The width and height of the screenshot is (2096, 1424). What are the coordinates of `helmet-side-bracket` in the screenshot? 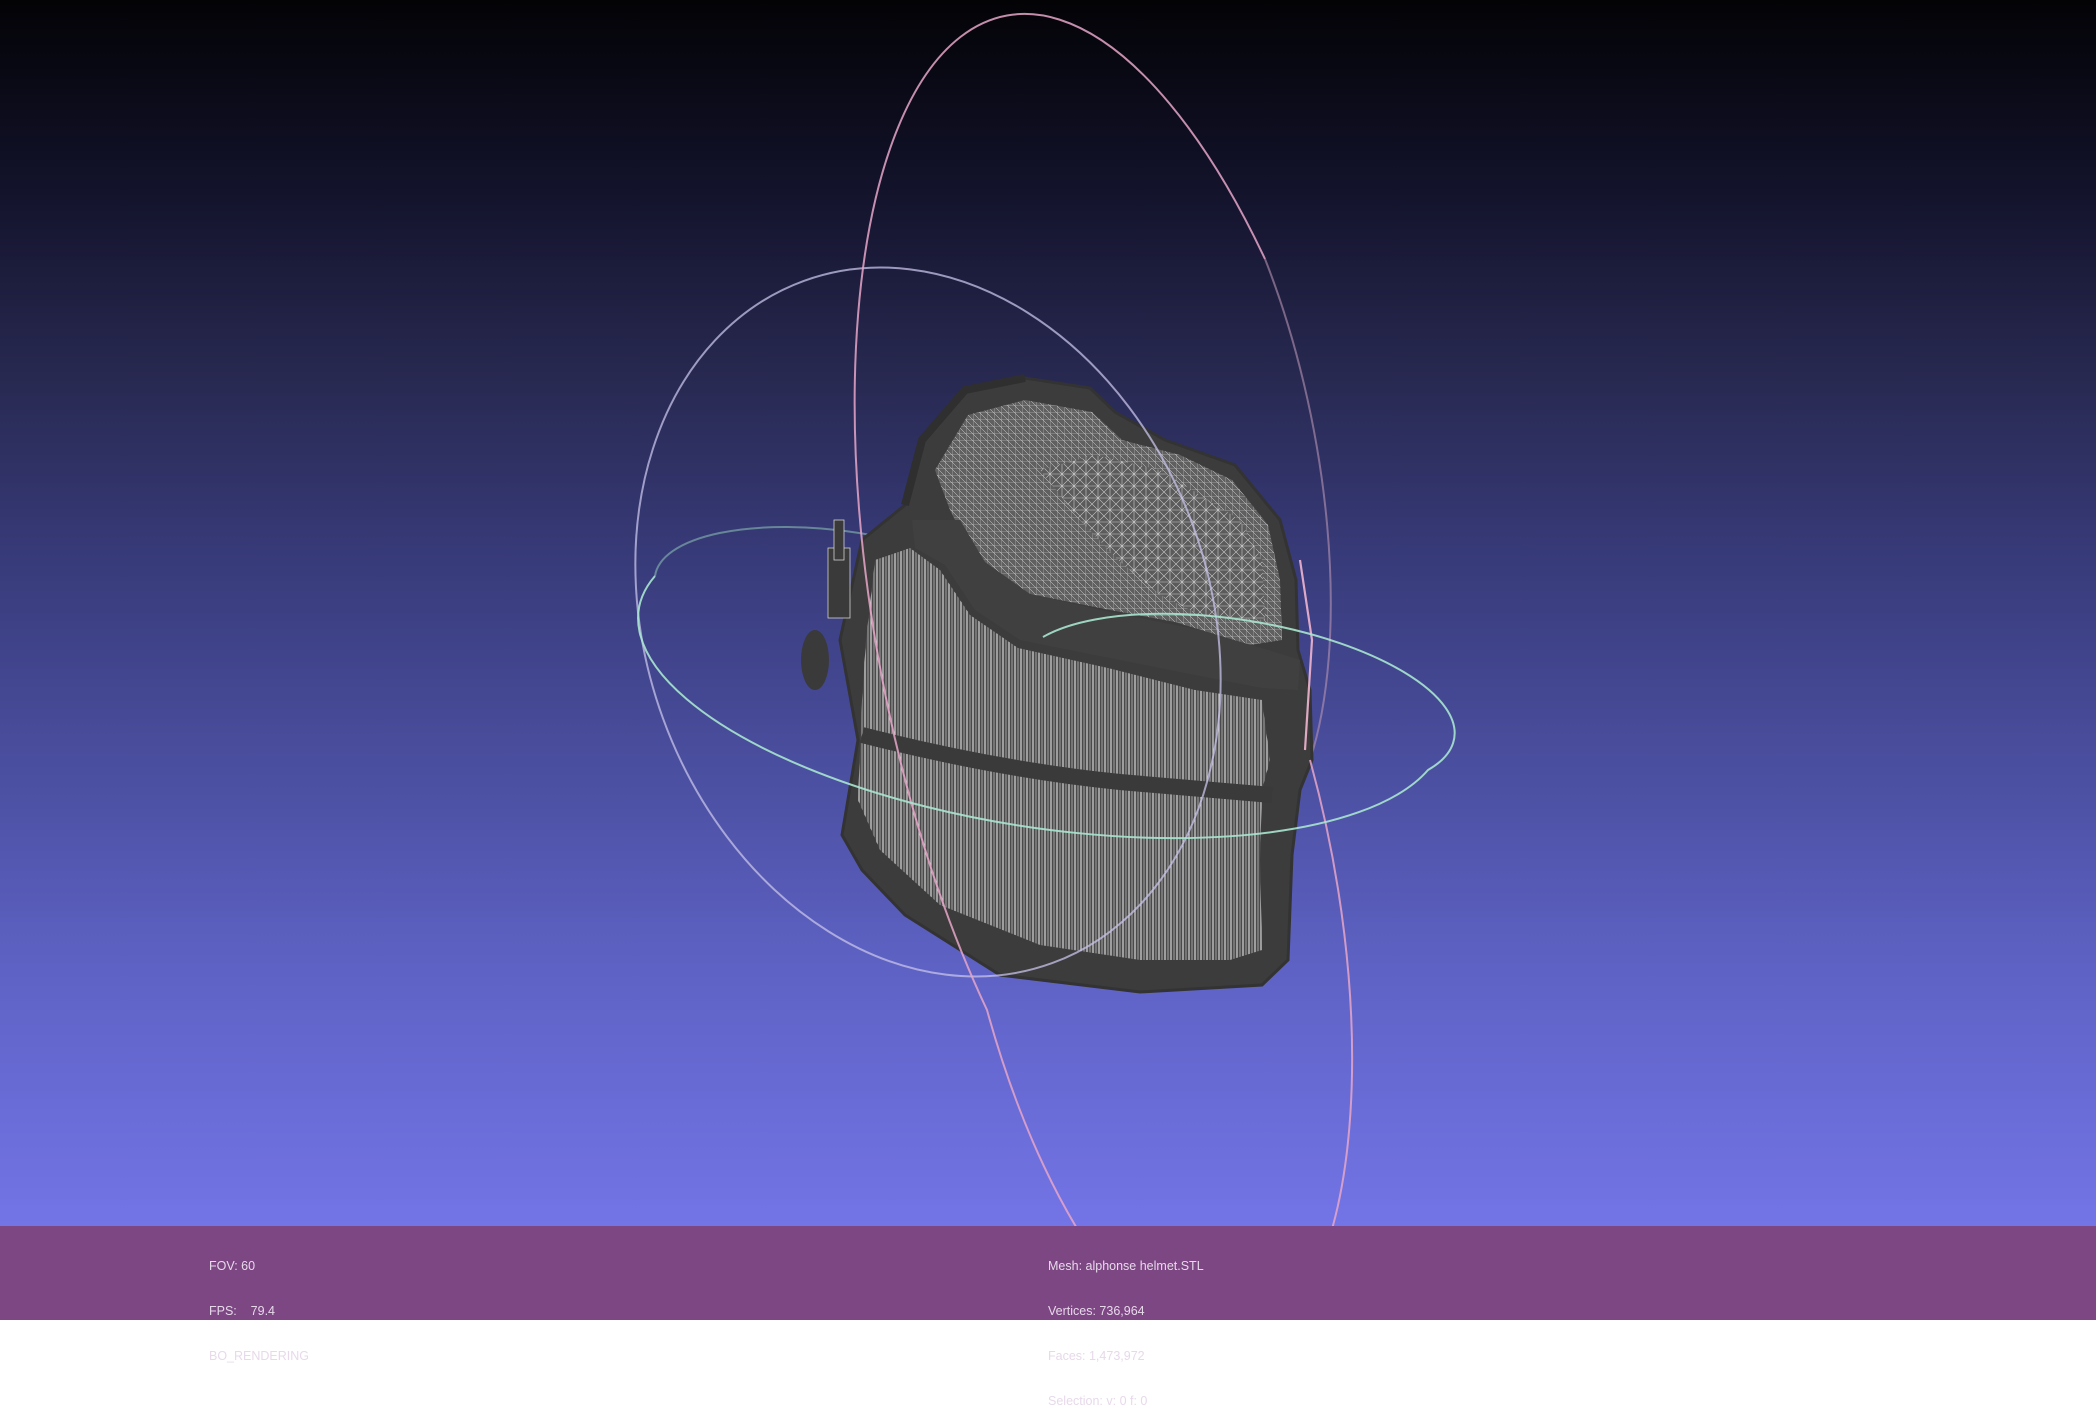 It's located at (826, 604).